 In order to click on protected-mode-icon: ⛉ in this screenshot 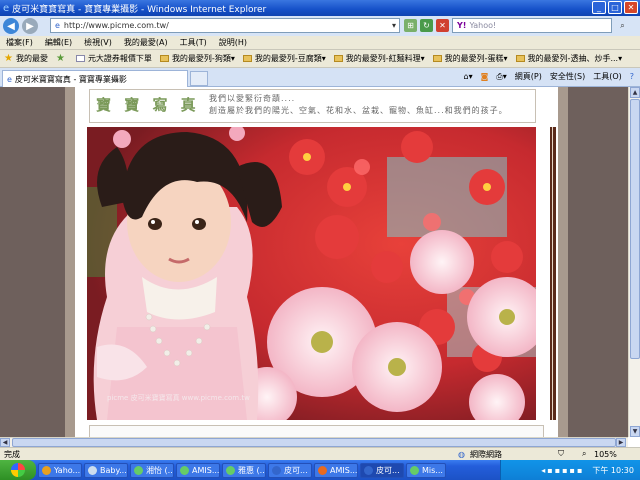, I will do `click(561, 454)`.